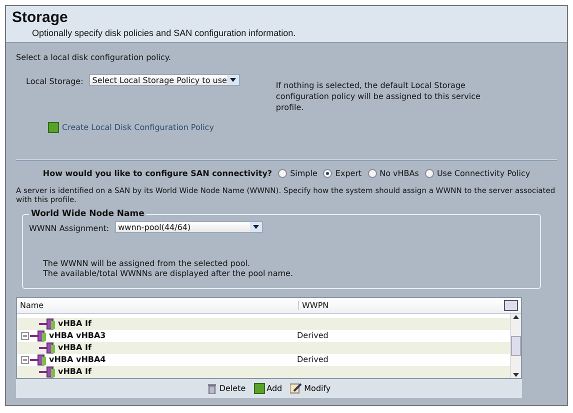  I want to click on info-text: If nothing is selected, the default Local Storage configuration policy will be assigned to this service profile., so click(379, 97).